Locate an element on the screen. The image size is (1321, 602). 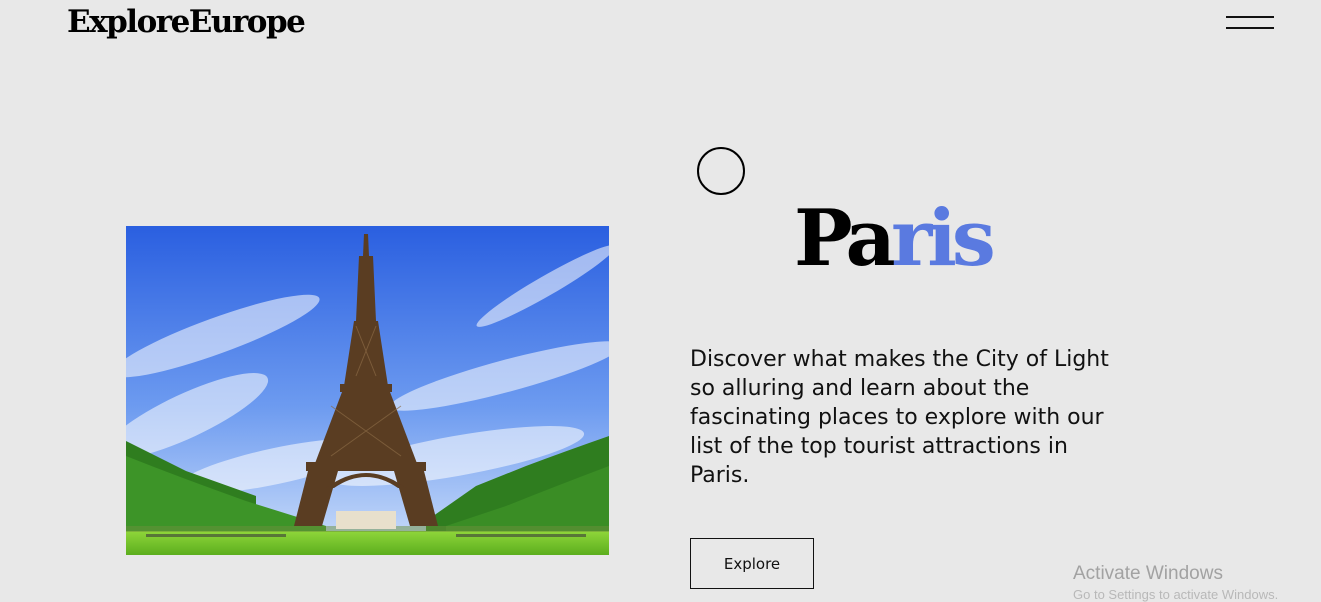
city-title-part1: Pa is located at coordinates (845, 238).